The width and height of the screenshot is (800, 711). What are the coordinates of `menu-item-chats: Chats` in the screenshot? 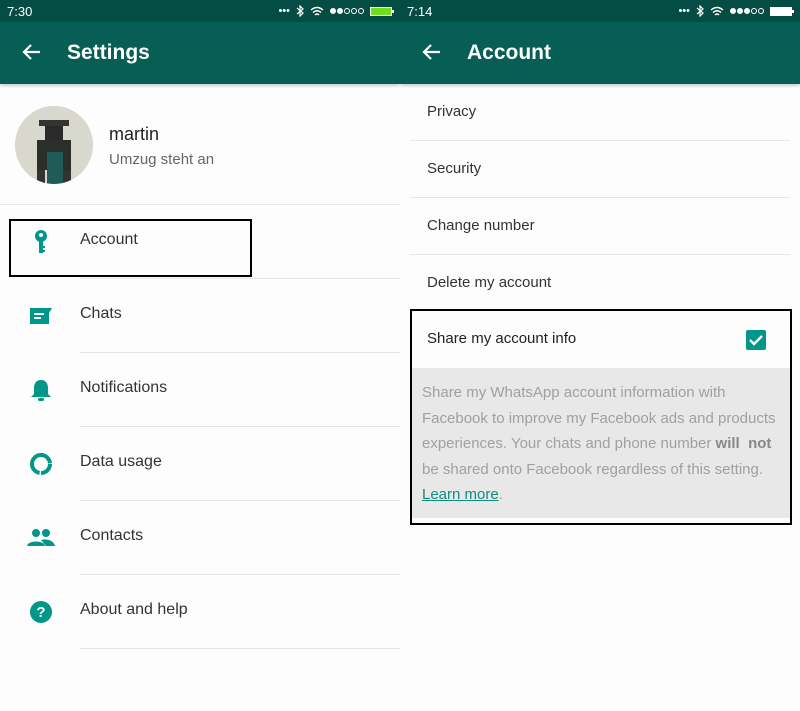 It's located at (200, 316).